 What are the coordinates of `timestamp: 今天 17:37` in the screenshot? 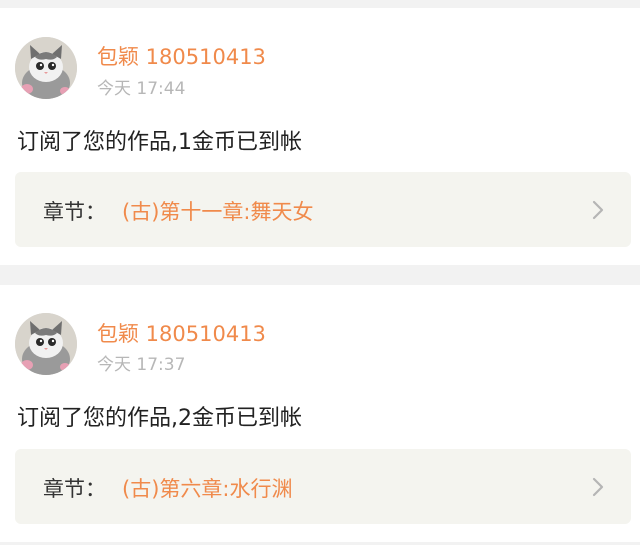 It's located at (141, 365).